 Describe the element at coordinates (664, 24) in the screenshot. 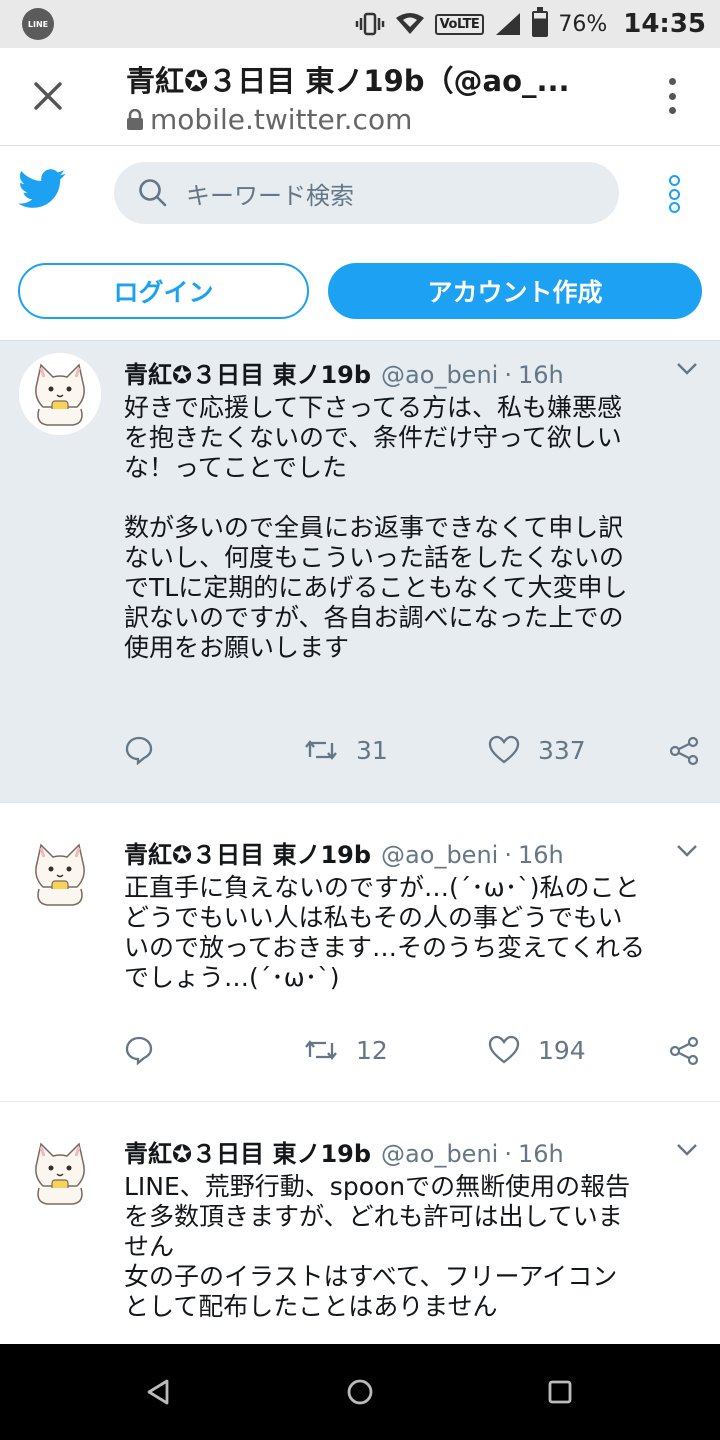

I see `clock: 14:35` at that location.